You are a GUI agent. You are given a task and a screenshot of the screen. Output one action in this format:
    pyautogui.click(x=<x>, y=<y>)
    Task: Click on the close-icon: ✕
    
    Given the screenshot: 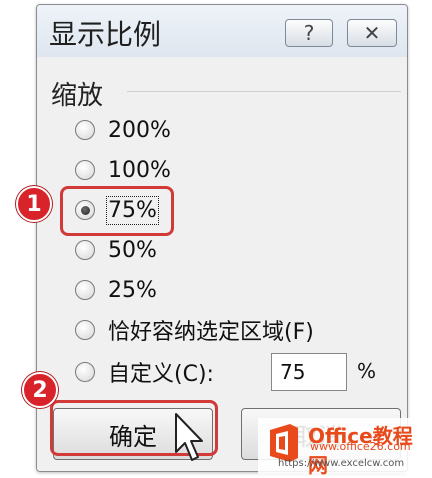 What is the action you would take?
    pyautogui.click(x=372, y=33)
    